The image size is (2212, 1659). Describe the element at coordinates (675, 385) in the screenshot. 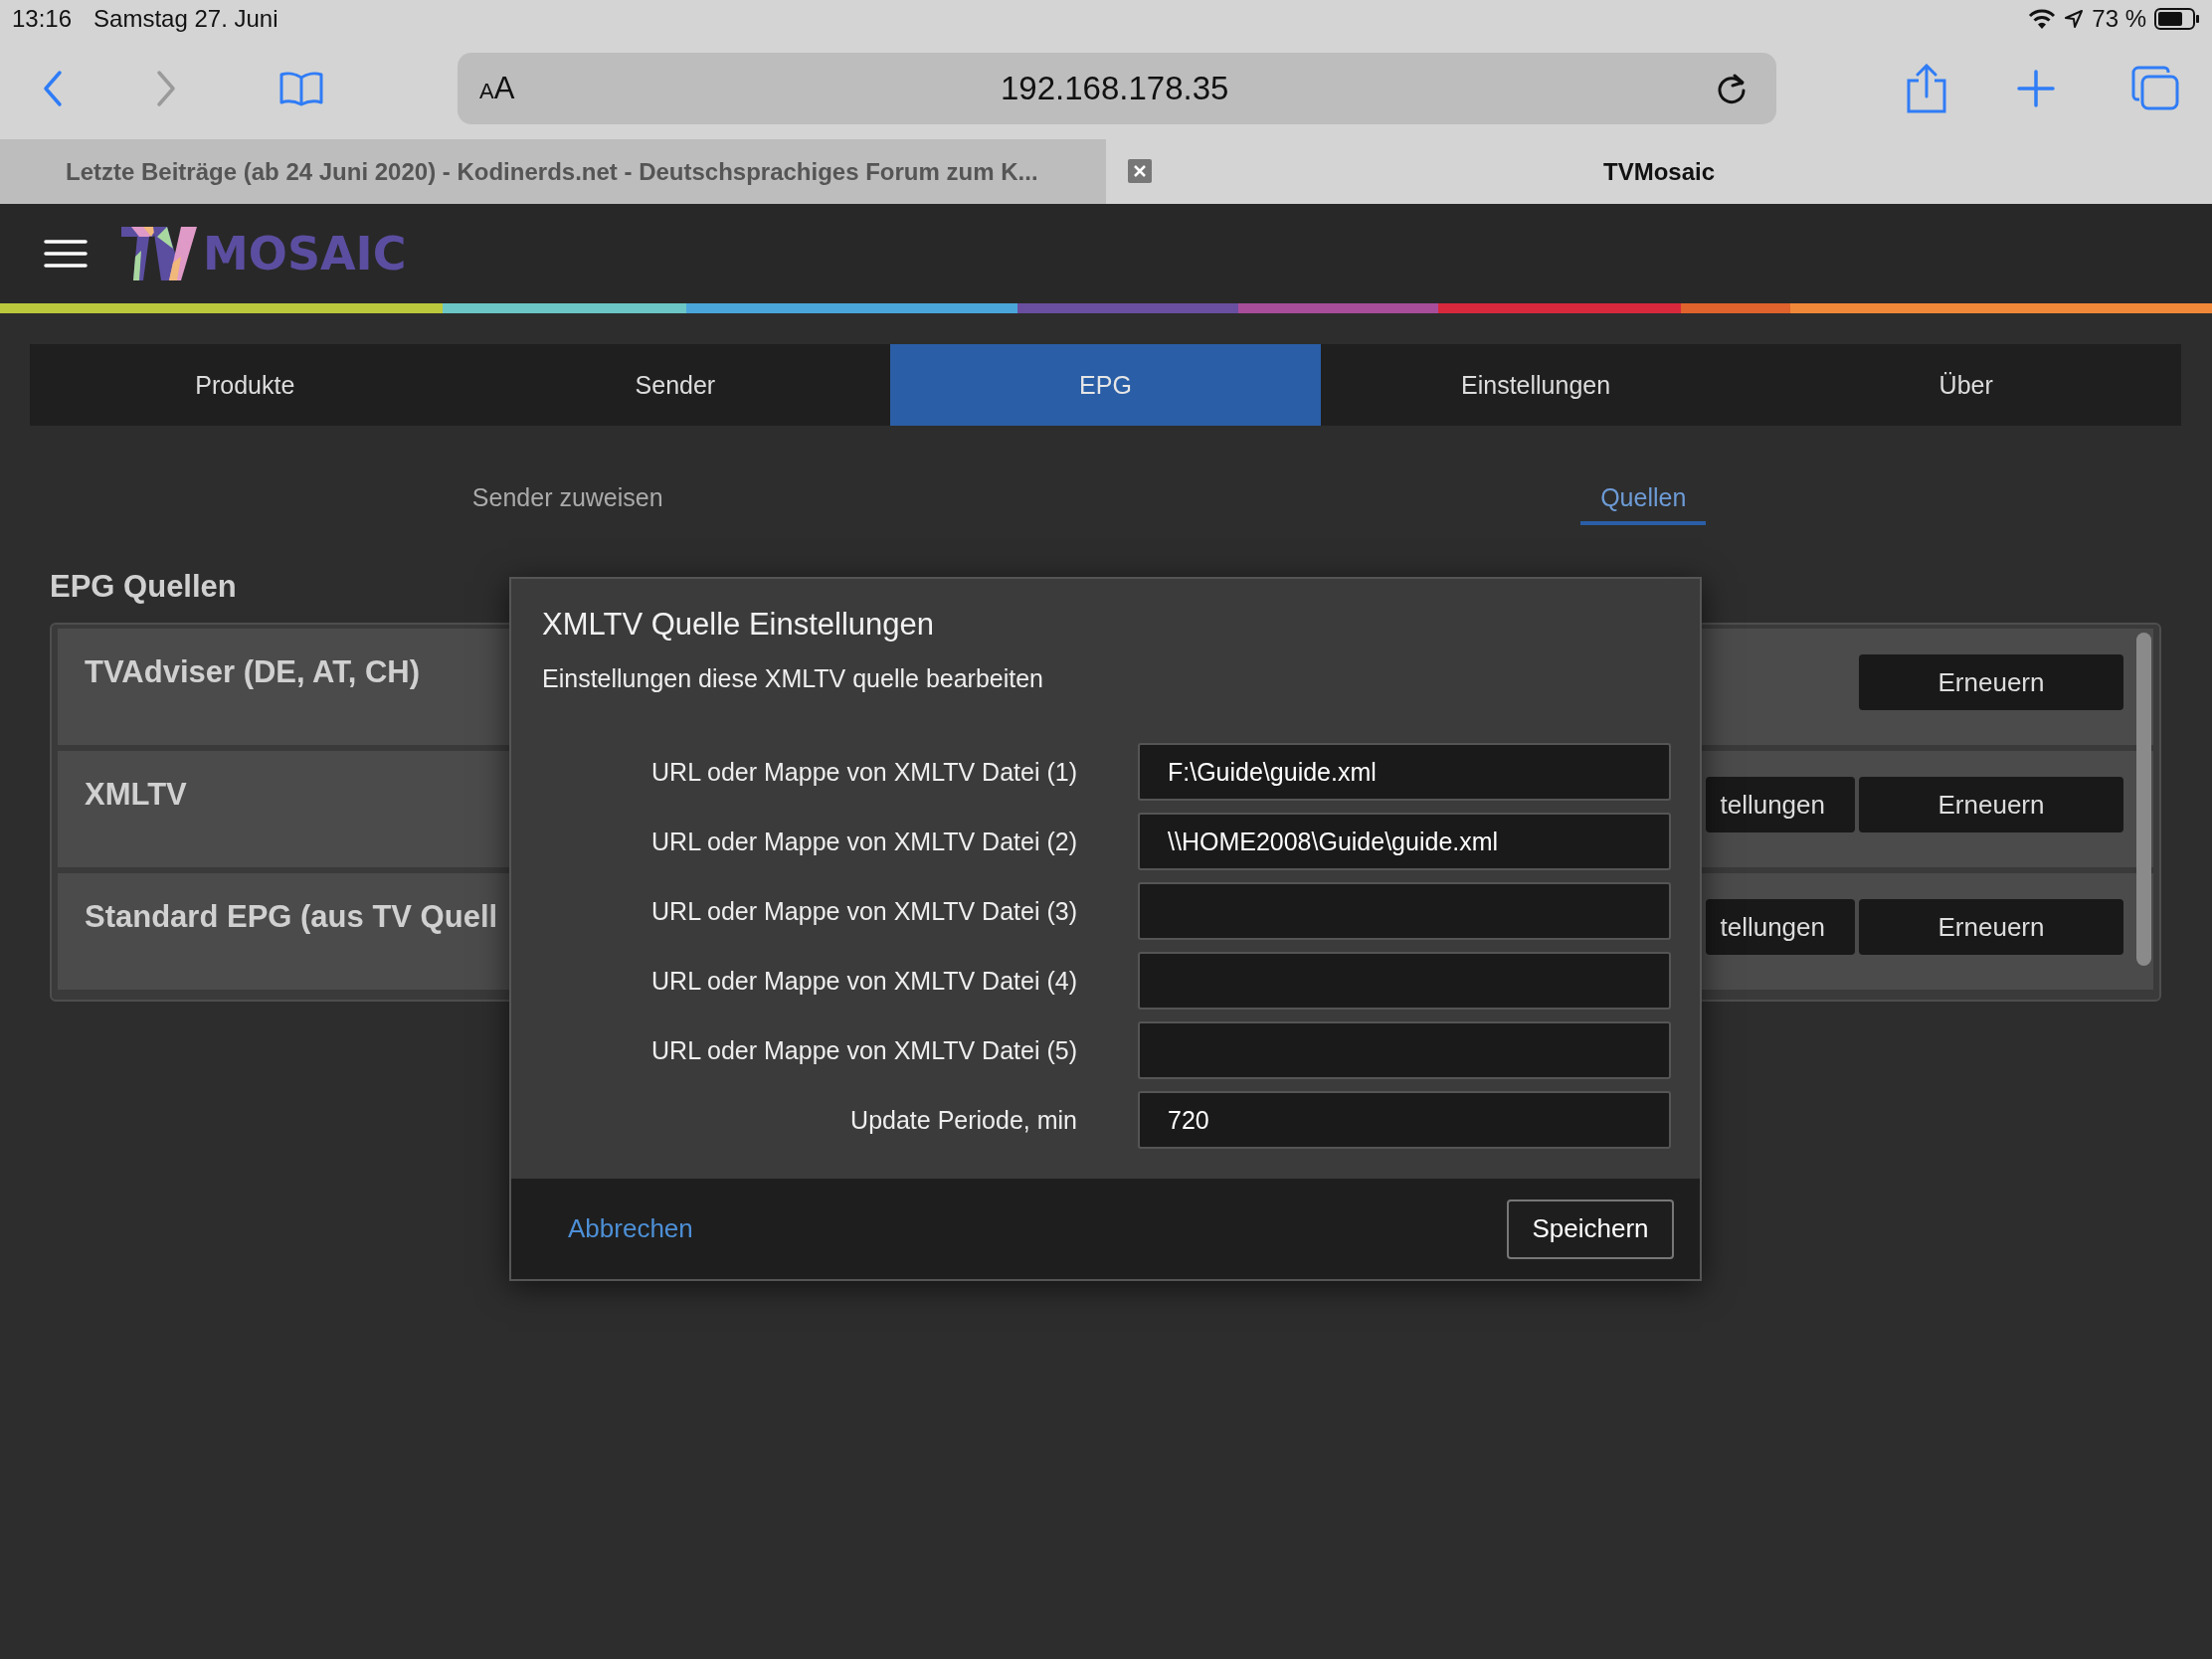

I see `nav-tab: Sender` at that location.